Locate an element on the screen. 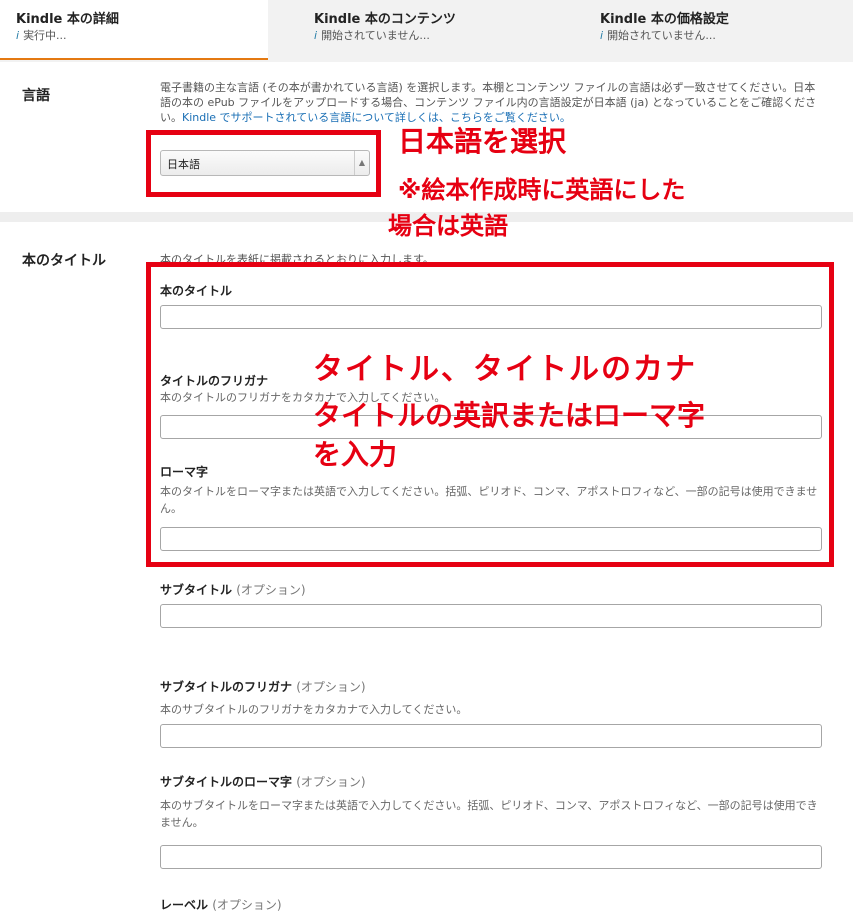 Image resolution: width=853 pixels, height=913 pixels. annotation-title-kana: タイトル、タイトルのカナ is located at coordinates (505, 369).